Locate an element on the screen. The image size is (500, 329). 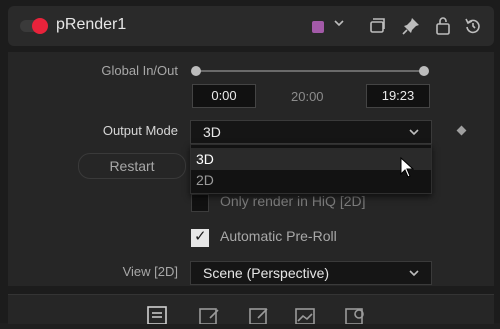
view-select: Scene (Perspective) is located at coordinates (311, 273).